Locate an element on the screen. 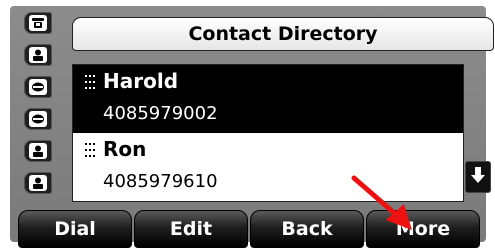 The width and height of the screenshot is (495, 248). dial-softkey: Dial is located at coordinates (75, 229).